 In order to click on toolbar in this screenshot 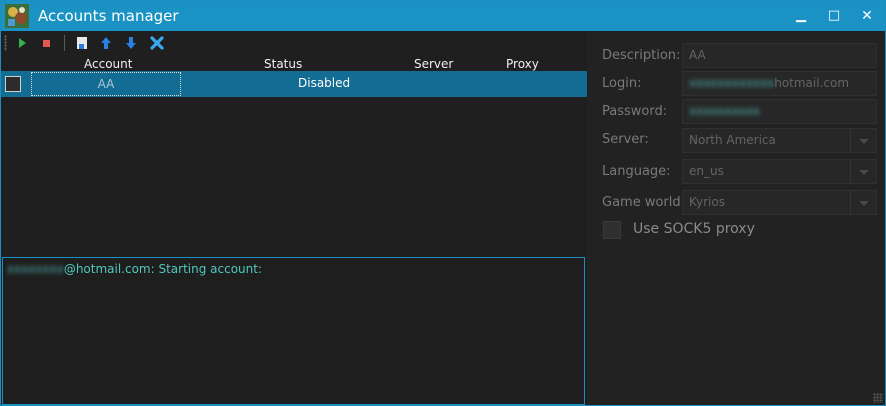, I will do `click(293, 43)`.